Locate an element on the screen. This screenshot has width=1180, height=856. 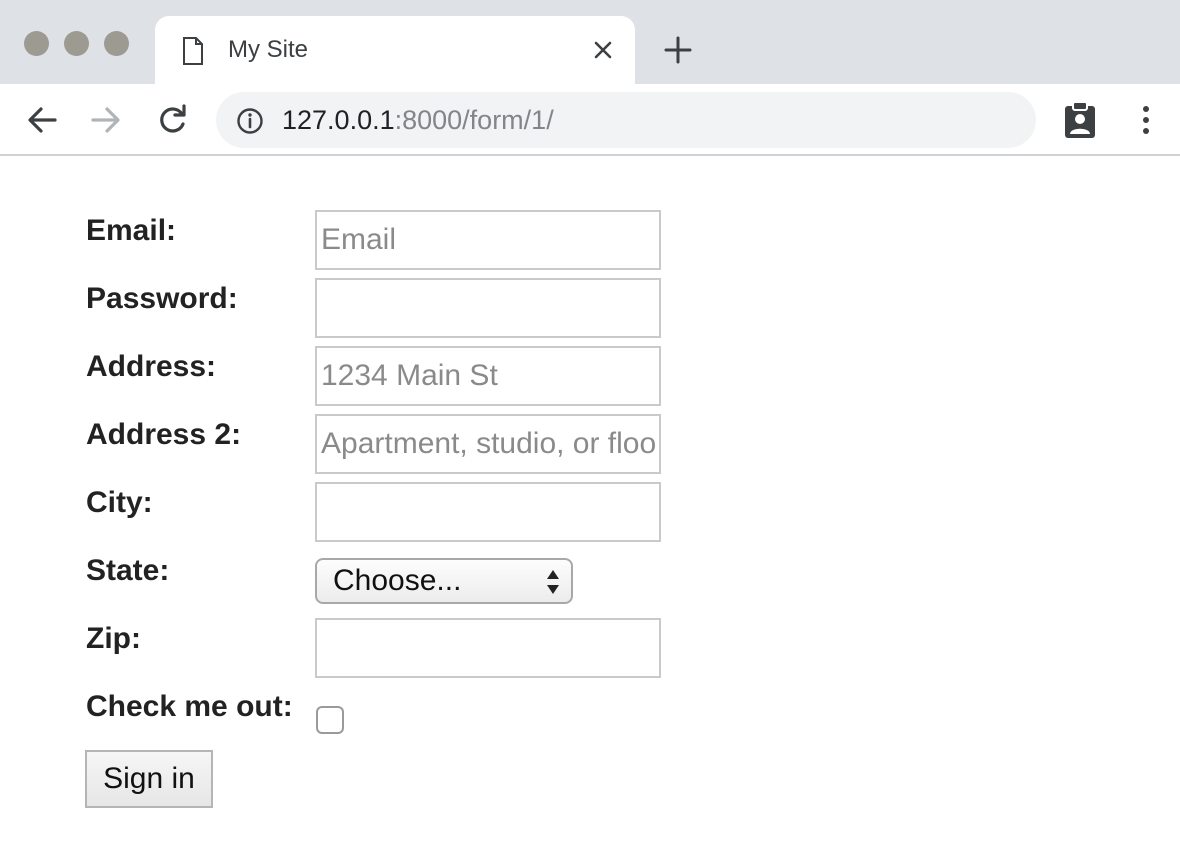
url-path: :8000/form/1/ is located at coordinates (474, 120).